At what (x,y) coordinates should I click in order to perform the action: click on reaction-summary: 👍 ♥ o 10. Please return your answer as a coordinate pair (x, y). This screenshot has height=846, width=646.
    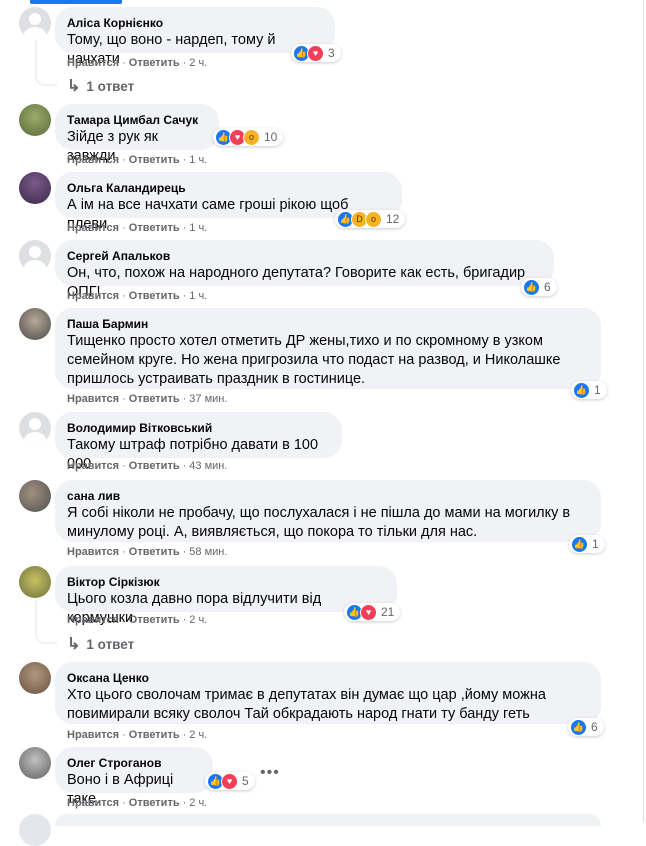
    Looking at the image, I should click on (248, 137).